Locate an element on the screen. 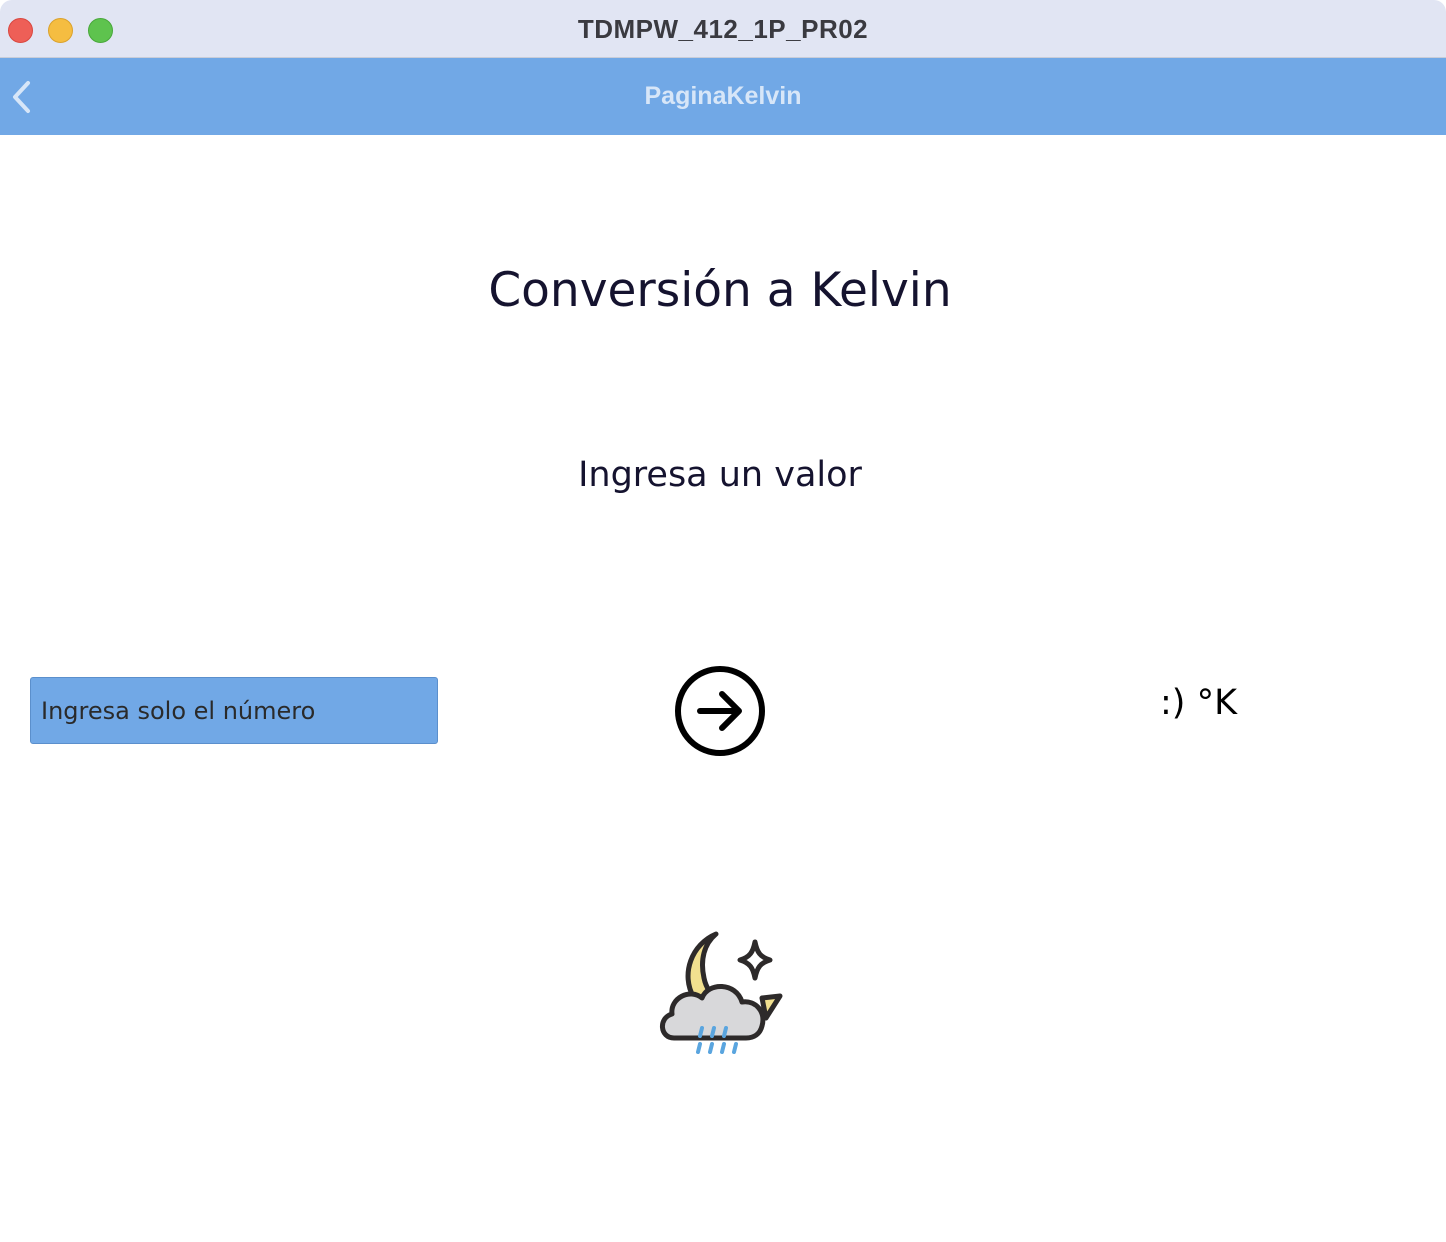  title-bar: TDMPW_412_1P_PR02 is located at coordinates (723, 29).